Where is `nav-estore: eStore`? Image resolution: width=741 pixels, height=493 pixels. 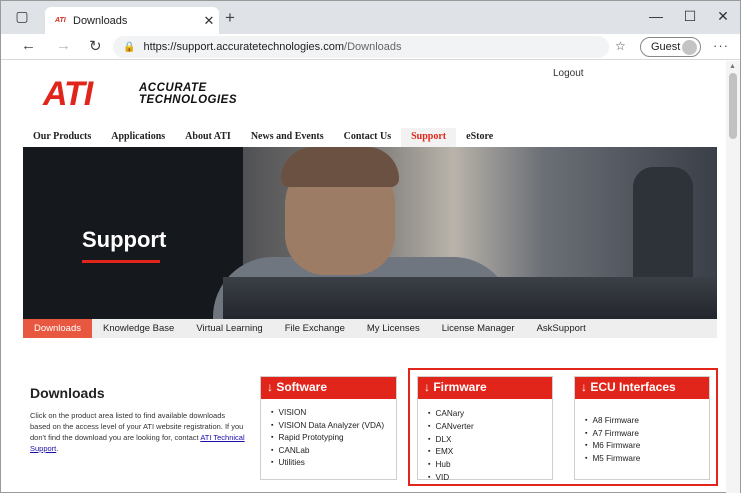
nav-estore: eStore is located at coordinates (479, 137).